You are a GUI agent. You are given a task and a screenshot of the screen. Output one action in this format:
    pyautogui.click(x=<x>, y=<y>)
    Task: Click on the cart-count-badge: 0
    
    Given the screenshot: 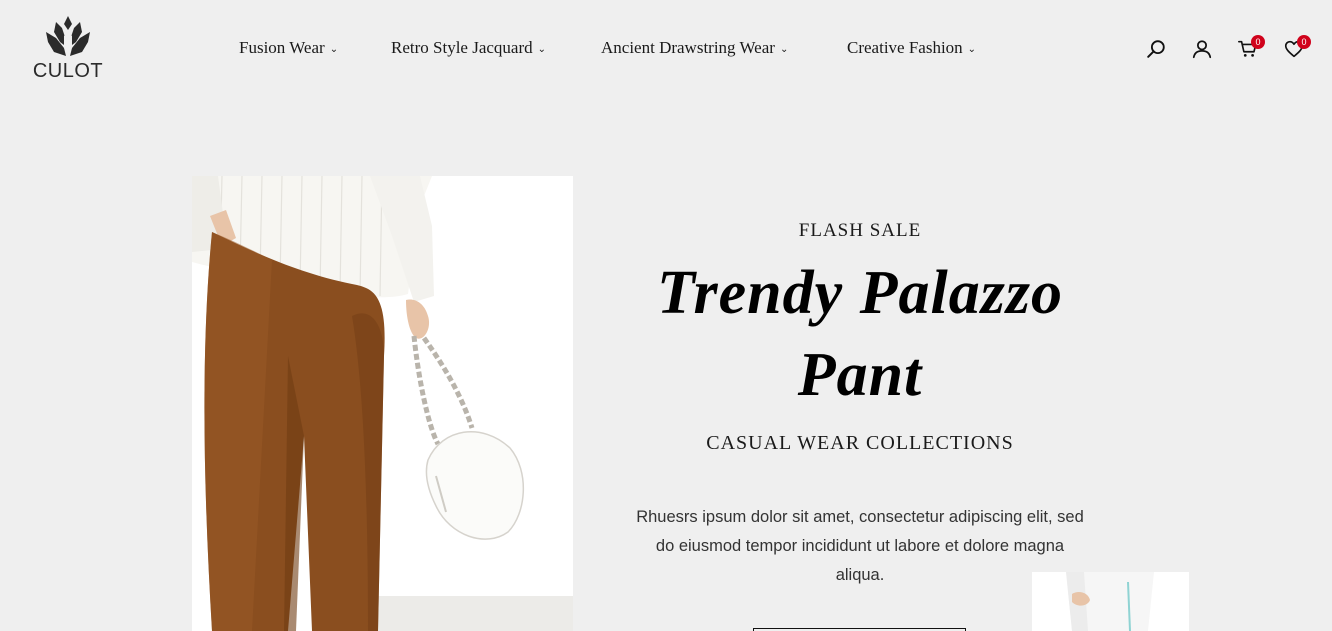 What is the action you would take?
    pyautogui.click(x=1258, y=42)
    